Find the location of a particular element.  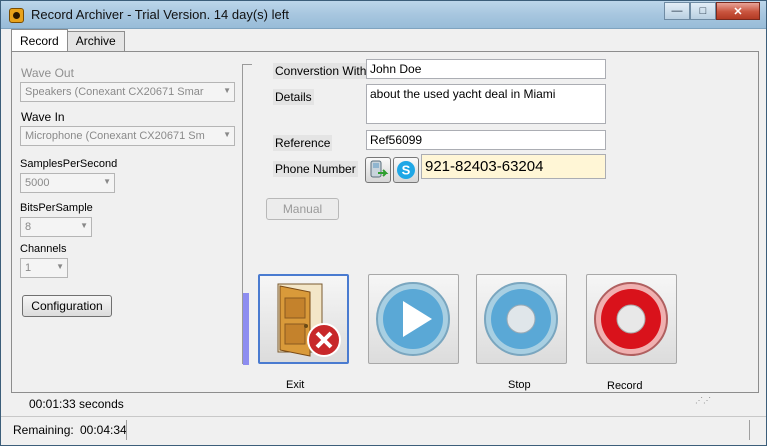

wave-in-value: Microphone (Conexant CX20671 Sm is located at coordinates (115, 136).